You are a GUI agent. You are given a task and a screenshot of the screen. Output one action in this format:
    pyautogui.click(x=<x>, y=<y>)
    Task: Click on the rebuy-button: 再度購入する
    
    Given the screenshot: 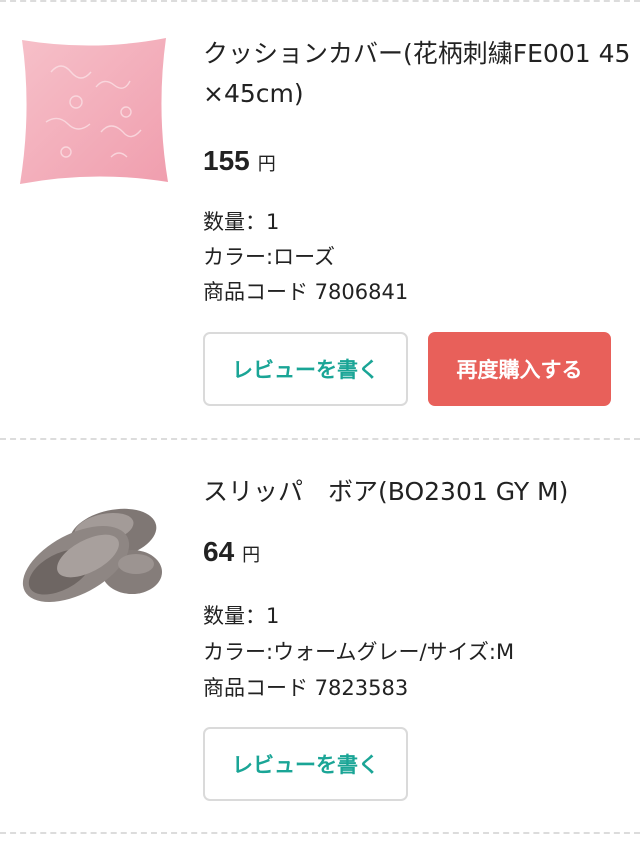 What is the action you would take?
    pyautogui.click(x=519, y=369)
    